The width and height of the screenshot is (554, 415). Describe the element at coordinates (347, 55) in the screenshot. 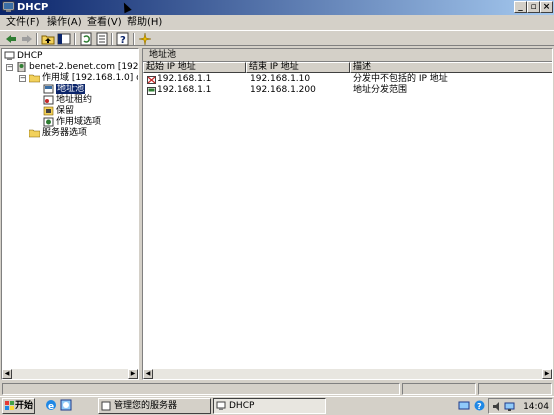

I see `details-title: 地址池` at that location.